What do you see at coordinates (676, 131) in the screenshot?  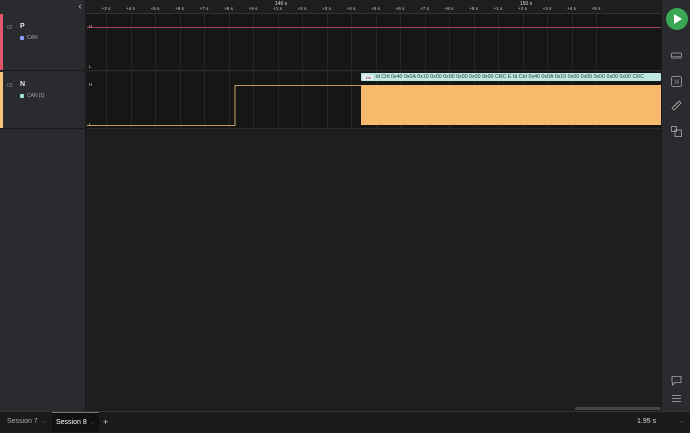 I see `extensions-icon` at bounding box center [676, 131].